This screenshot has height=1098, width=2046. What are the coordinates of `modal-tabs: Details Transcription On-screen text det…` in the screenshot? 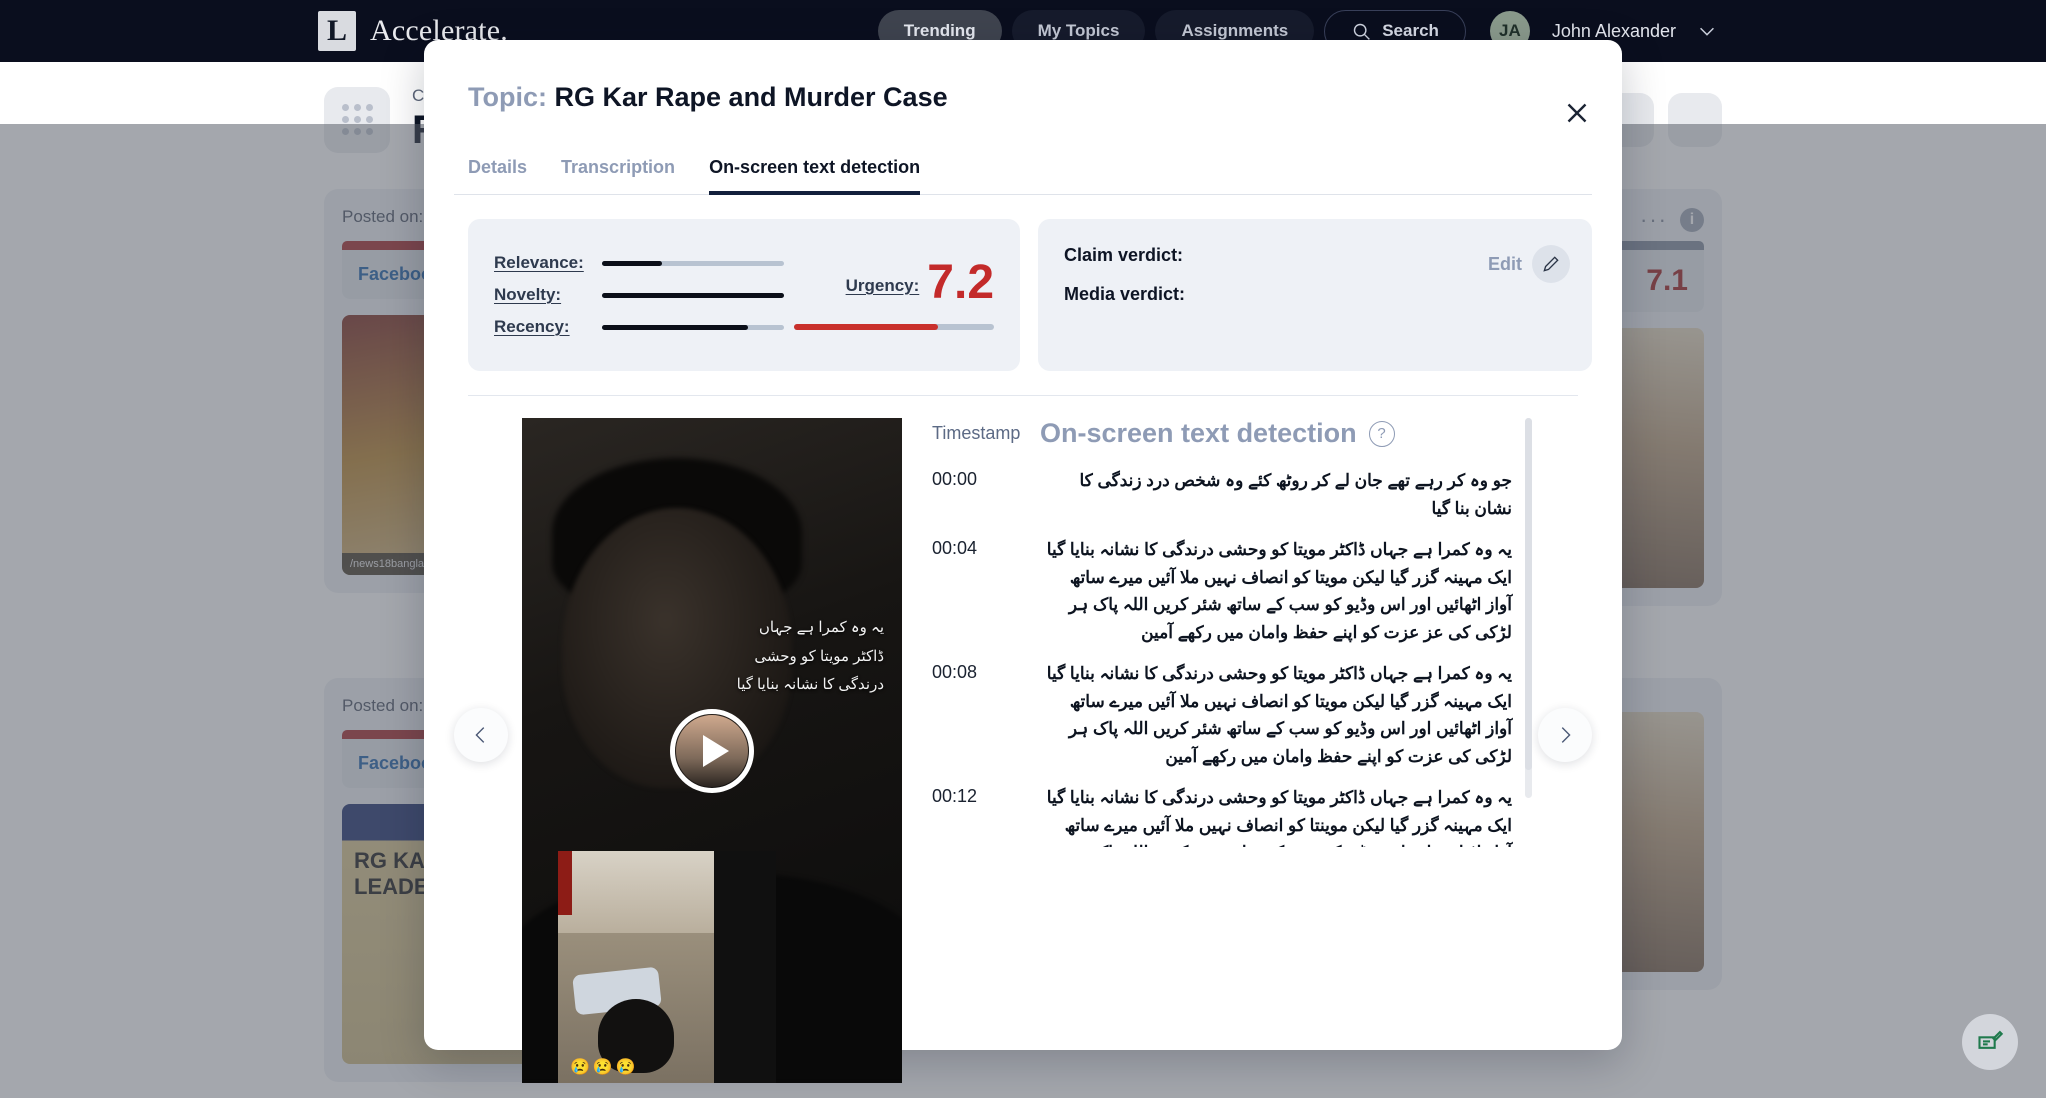 It's located at (1023, 162).